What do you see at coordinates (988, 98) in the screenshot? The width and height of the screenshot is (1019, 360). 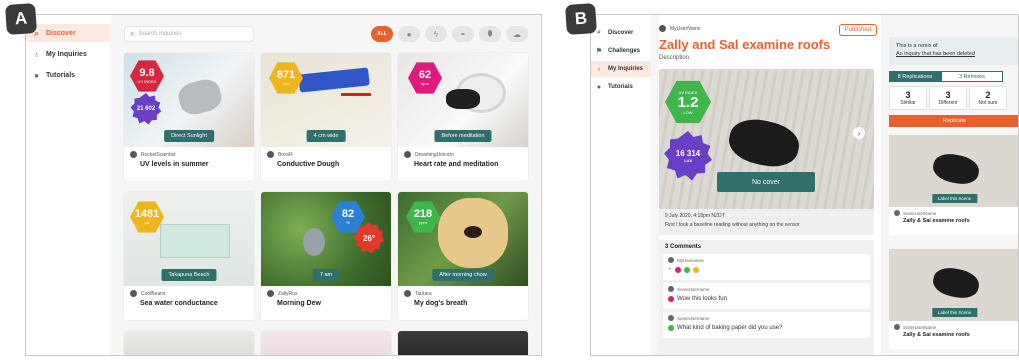 I see `reaction-not-sure: 2 Not sure` at bounding box center [988, 98].